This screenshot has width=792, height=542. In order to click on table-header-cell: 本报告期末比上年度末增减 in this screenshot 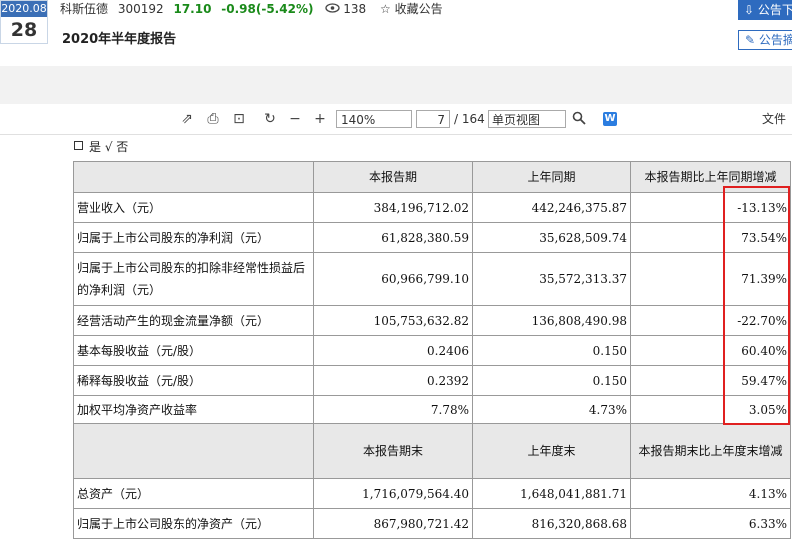, I will do `click(710, 451)`.